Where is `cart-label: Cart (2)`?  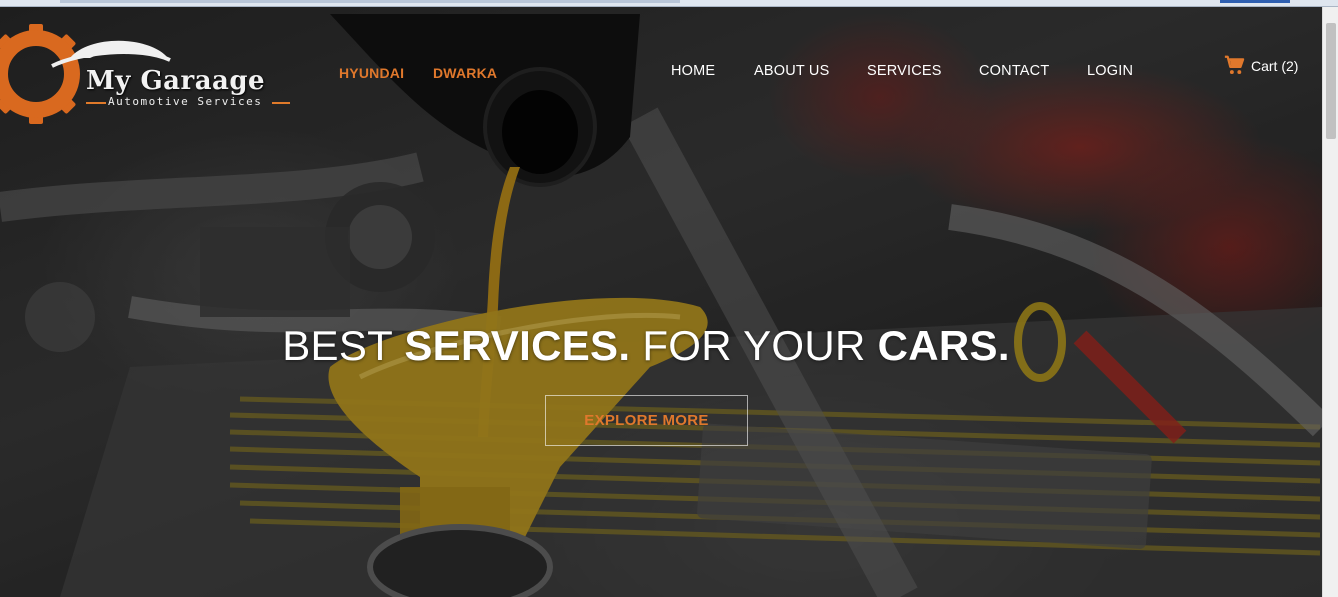 cart-label: Cart (2) is located at coordinates (1275, 65).